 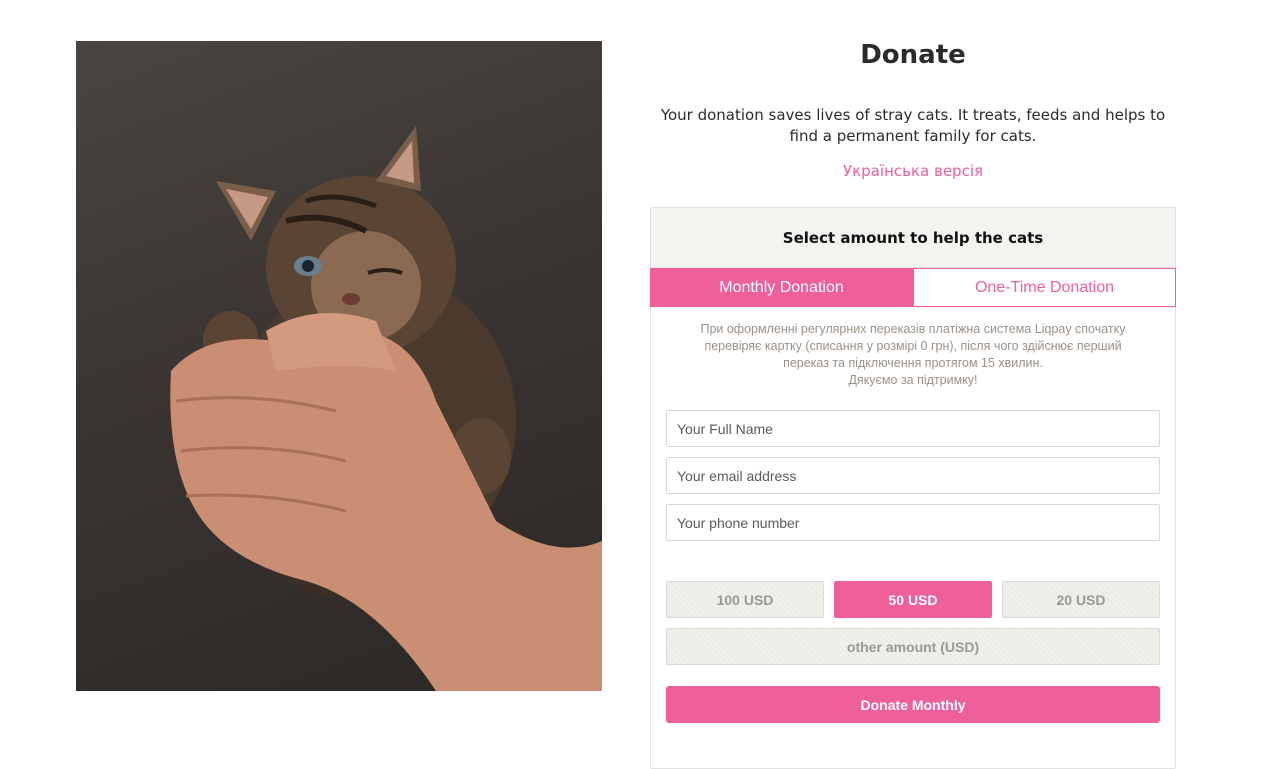 I want to click on donation-type-tabs: Monthly Donation One-Time Donation, so click(x=913, y=287).